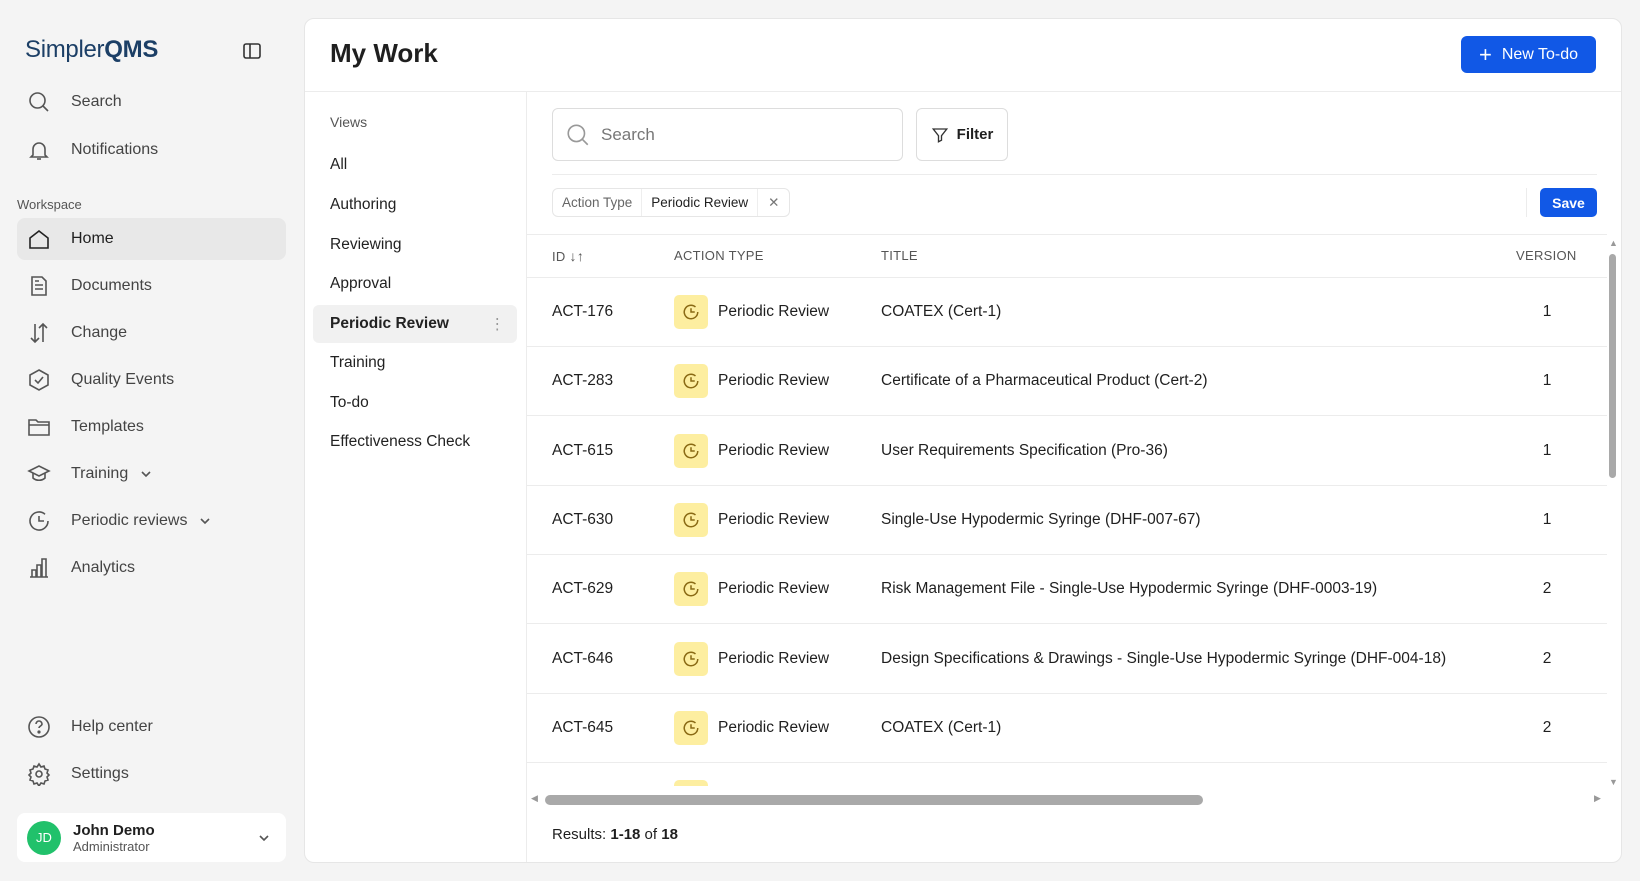  I want to click on sidebar-item-periodic-reviews: Periodic reviews, so click(151, 521).